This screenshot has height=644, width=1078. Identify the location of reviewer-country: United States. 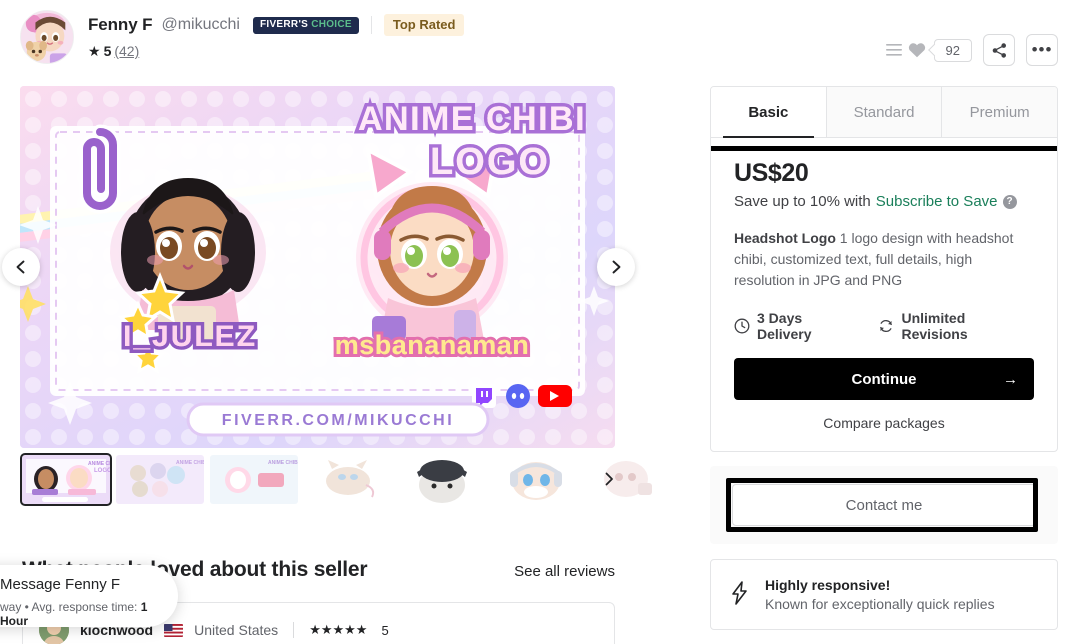
(236, 630).